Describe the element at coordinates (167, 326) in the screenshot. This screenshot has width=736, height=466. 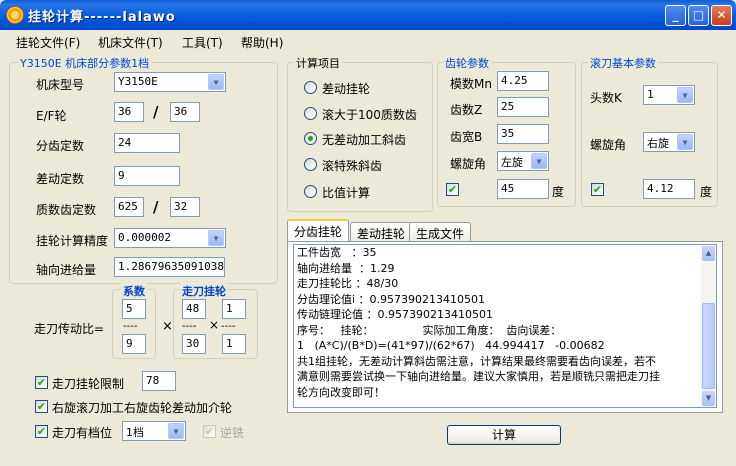
I see `multiply-sign: ×` at that location.